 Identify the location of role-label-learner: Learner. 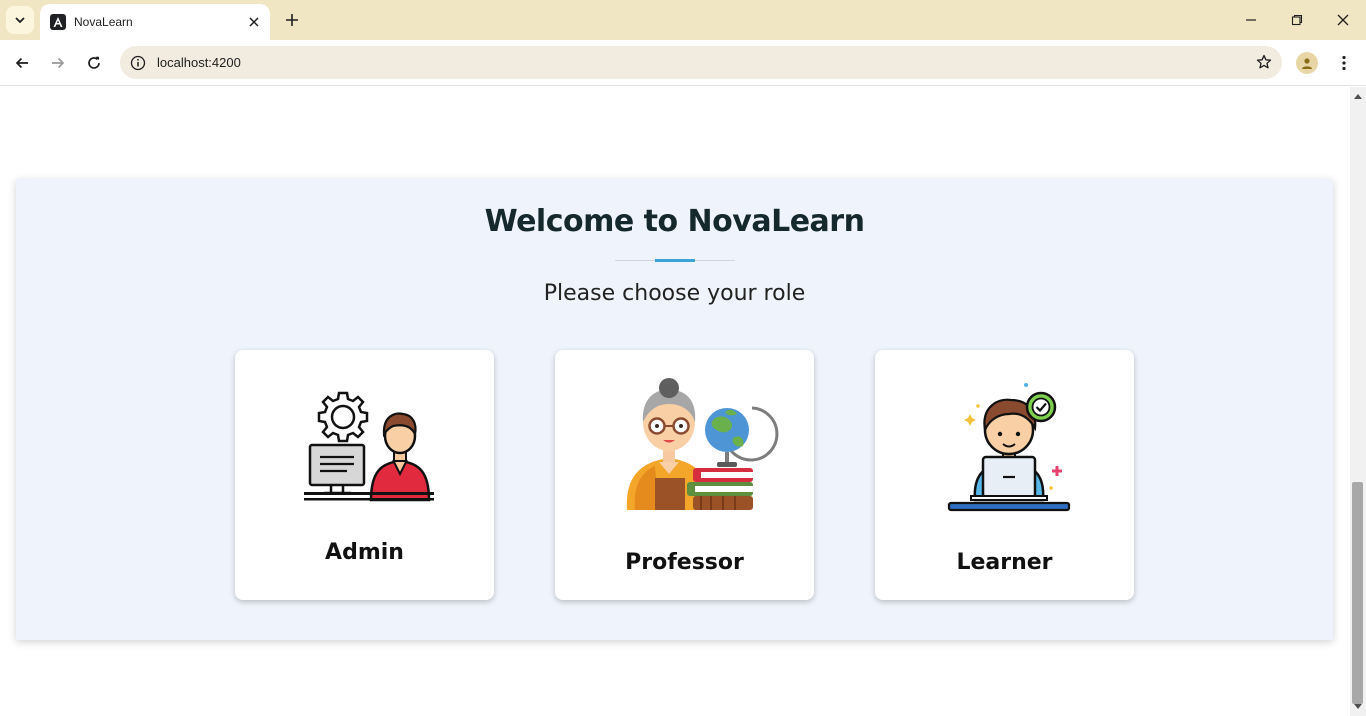
(1004, 562).